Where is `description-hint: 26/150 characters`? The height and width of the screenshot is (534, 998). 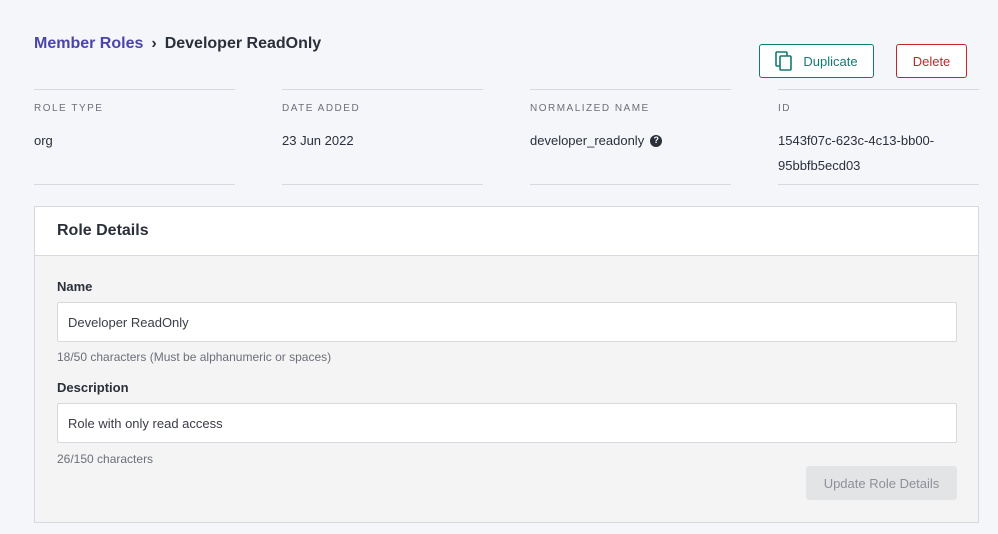 description-hint: 26/150 characters is located at coordinates (105, 459).